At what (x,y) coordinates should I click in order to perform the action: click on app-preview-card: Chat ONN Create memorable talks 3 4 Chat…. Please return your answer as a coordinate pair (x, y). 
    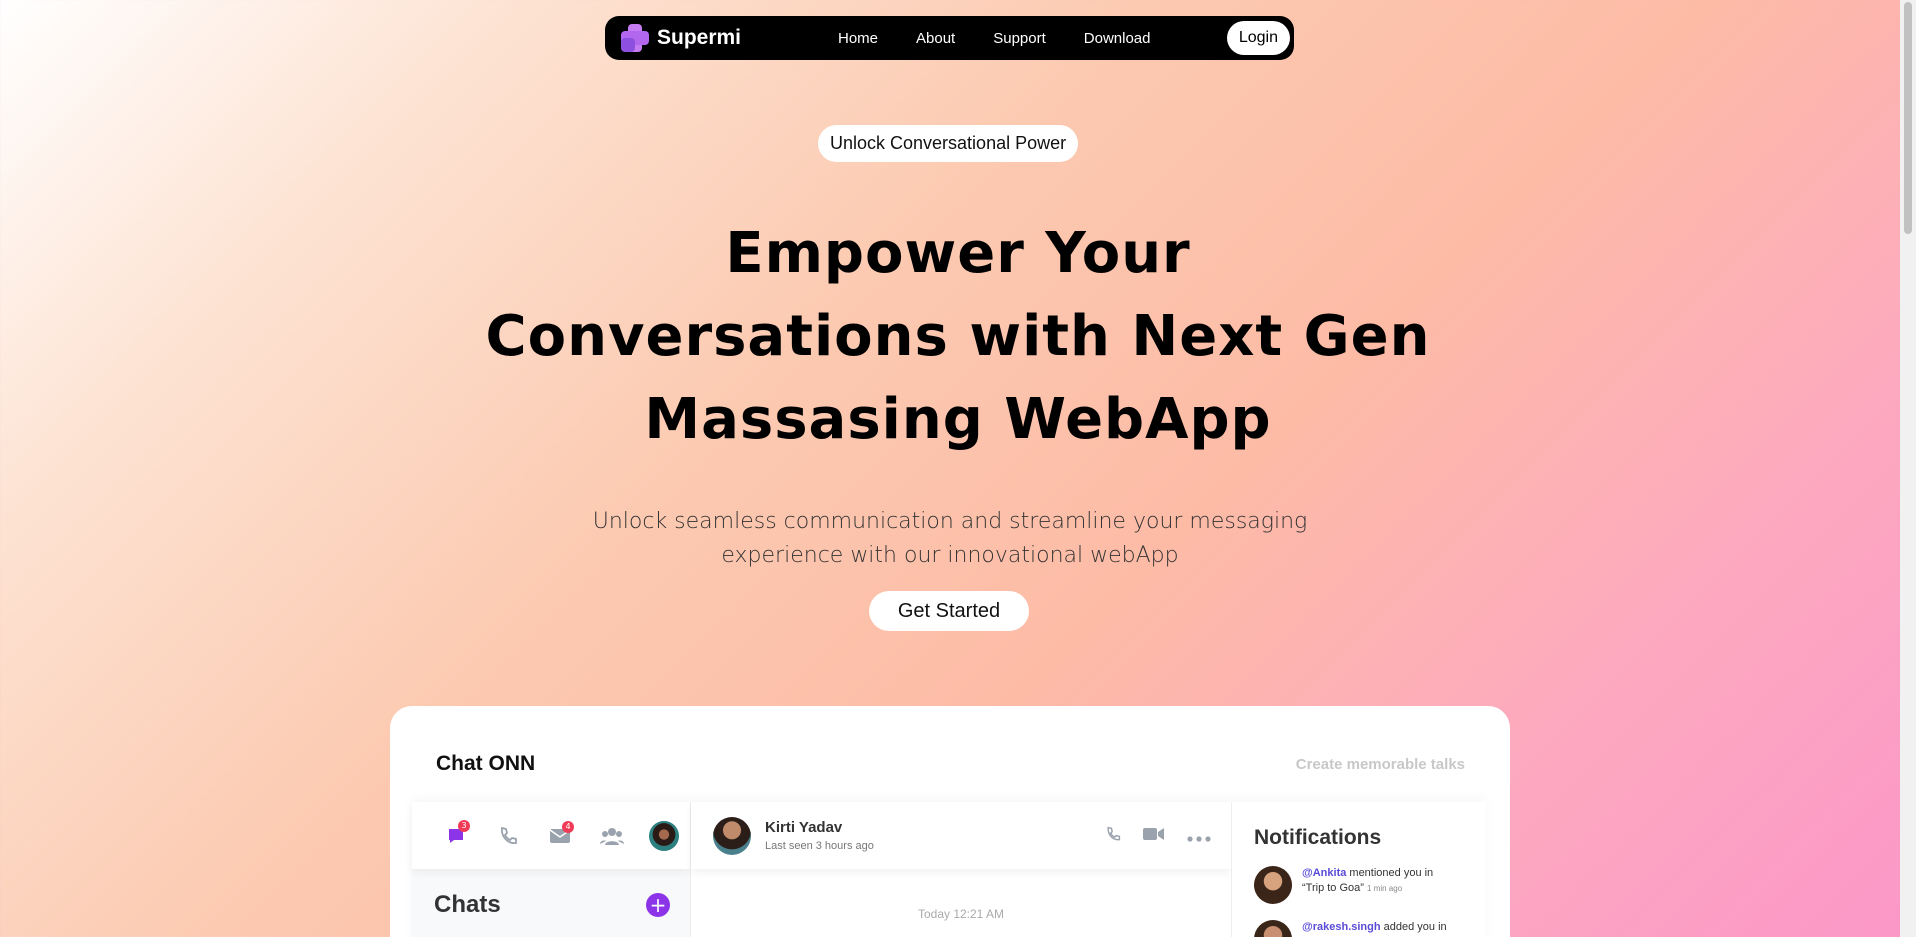
    Looking at the image, I should click on (950, 821).